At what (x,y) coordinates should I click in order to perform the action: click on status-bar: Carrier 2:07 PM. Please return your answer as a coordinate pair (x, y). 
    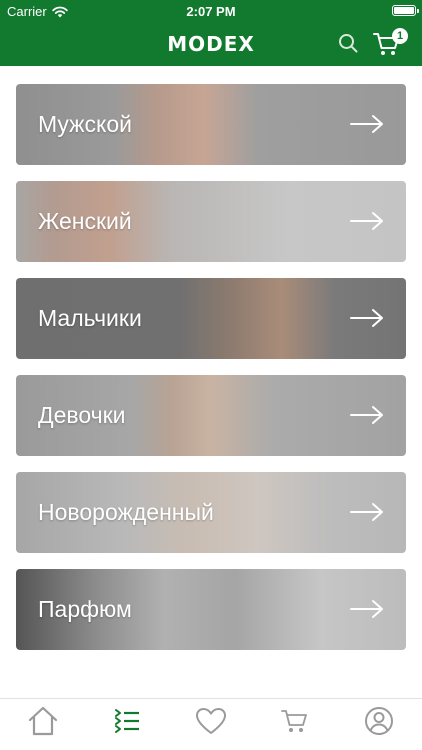
    Looking at the image, I should click on (211, 11).